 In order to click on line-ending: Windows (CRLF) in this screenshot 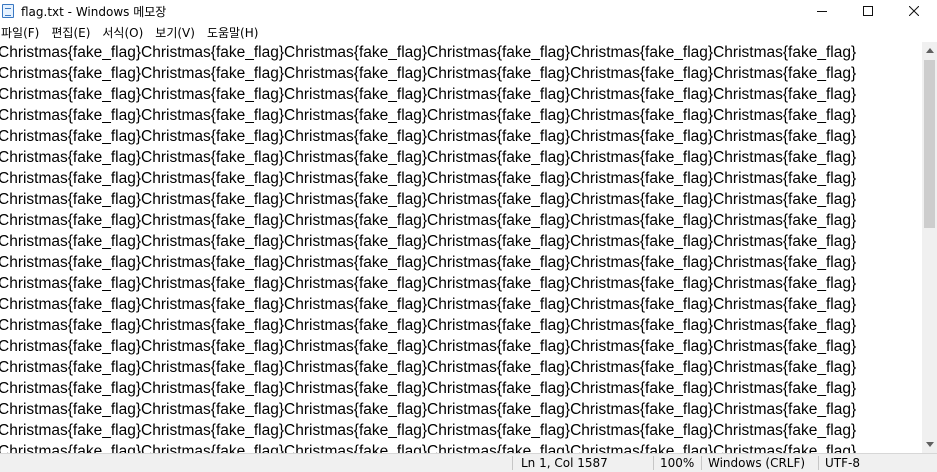, I will do `click(757, 463)`.